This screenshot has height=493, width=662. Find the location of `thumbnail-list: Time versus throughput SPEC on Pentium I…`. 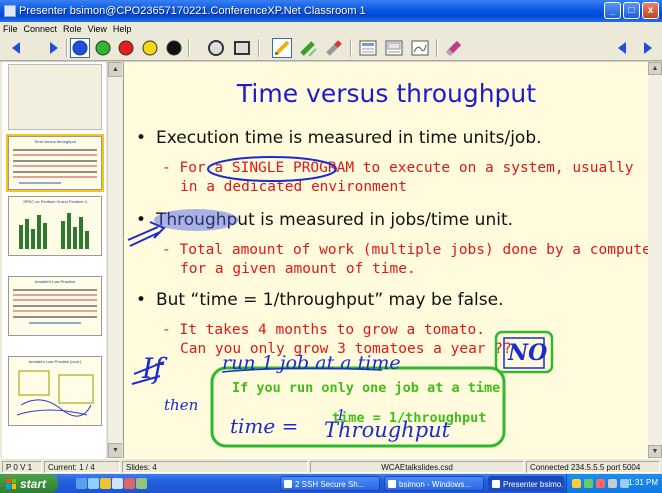

thumbnail-list: Time versus throughput SPEC on Pentium I… is located at coordinates (54, 260).